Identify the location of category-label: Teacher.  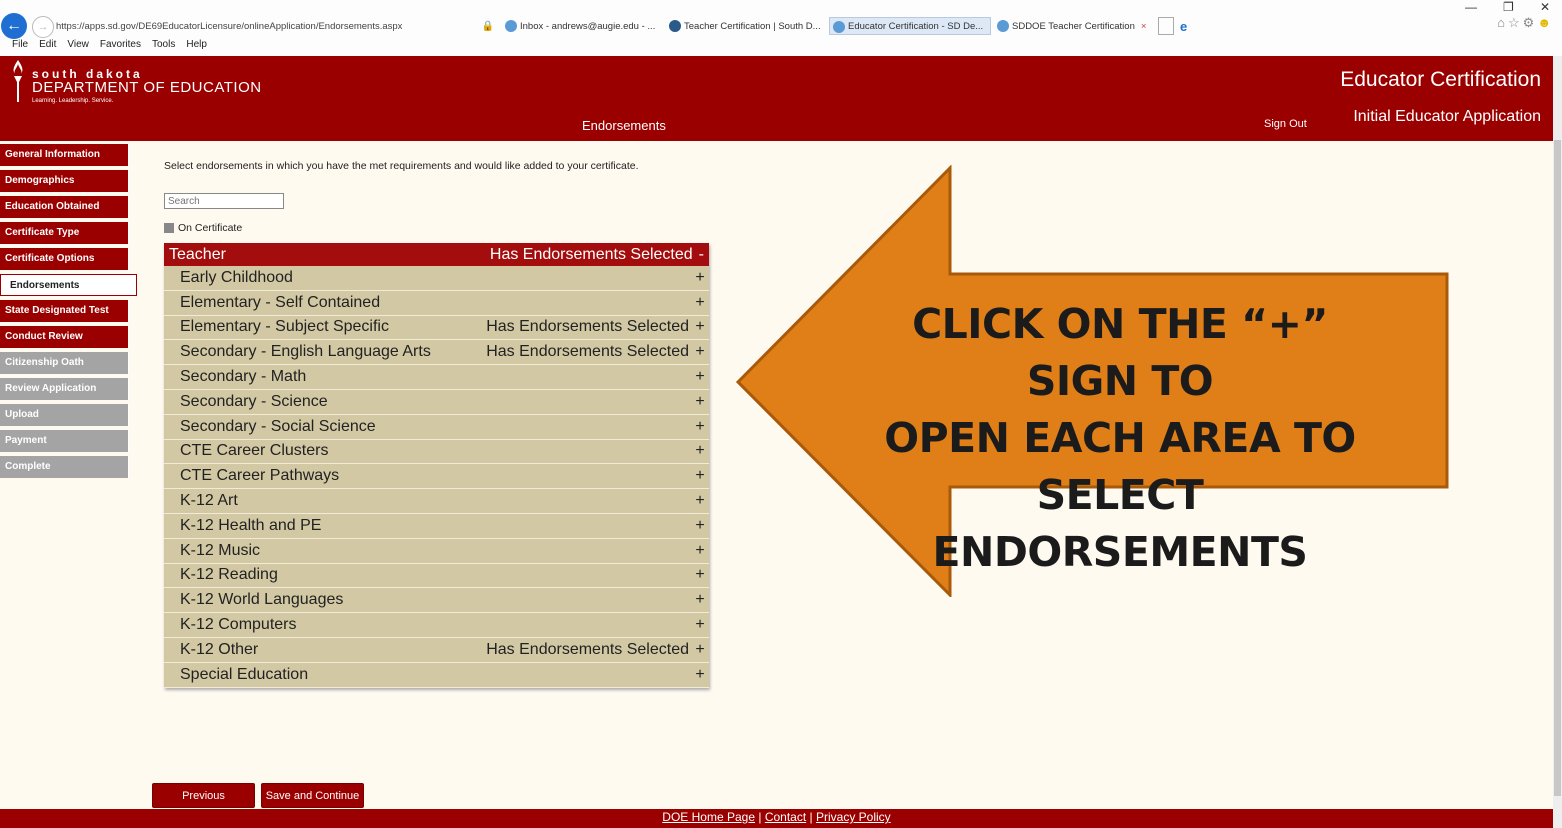
(197, 254).